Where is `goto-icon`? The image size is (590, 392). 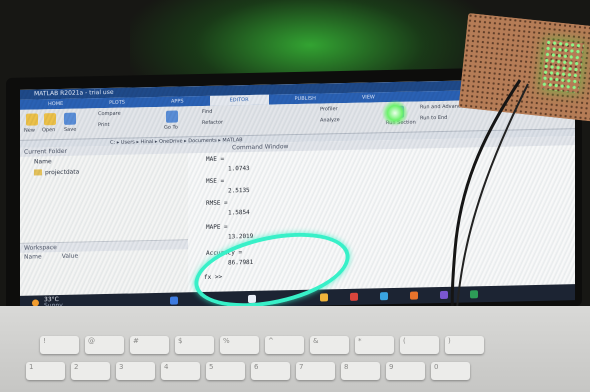
goto-icon is located at coordinates (172, 116).